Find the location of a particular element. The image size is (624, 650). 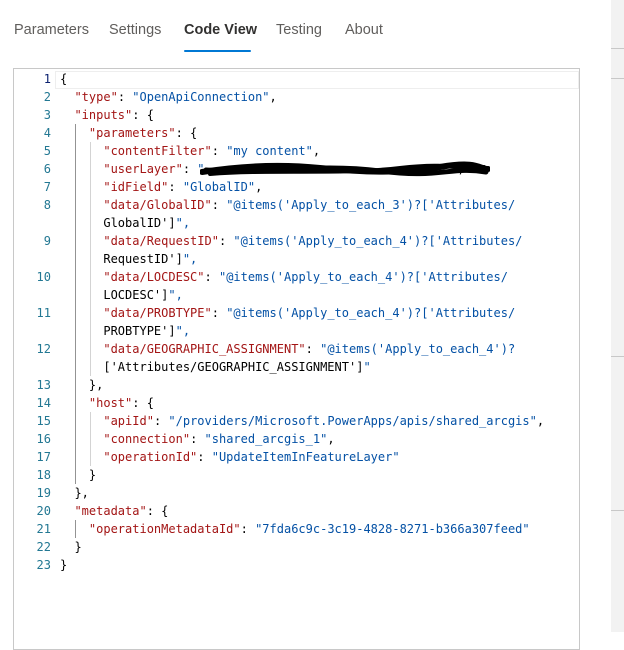

code-text: "host": { is located at coordinates (121, 403).